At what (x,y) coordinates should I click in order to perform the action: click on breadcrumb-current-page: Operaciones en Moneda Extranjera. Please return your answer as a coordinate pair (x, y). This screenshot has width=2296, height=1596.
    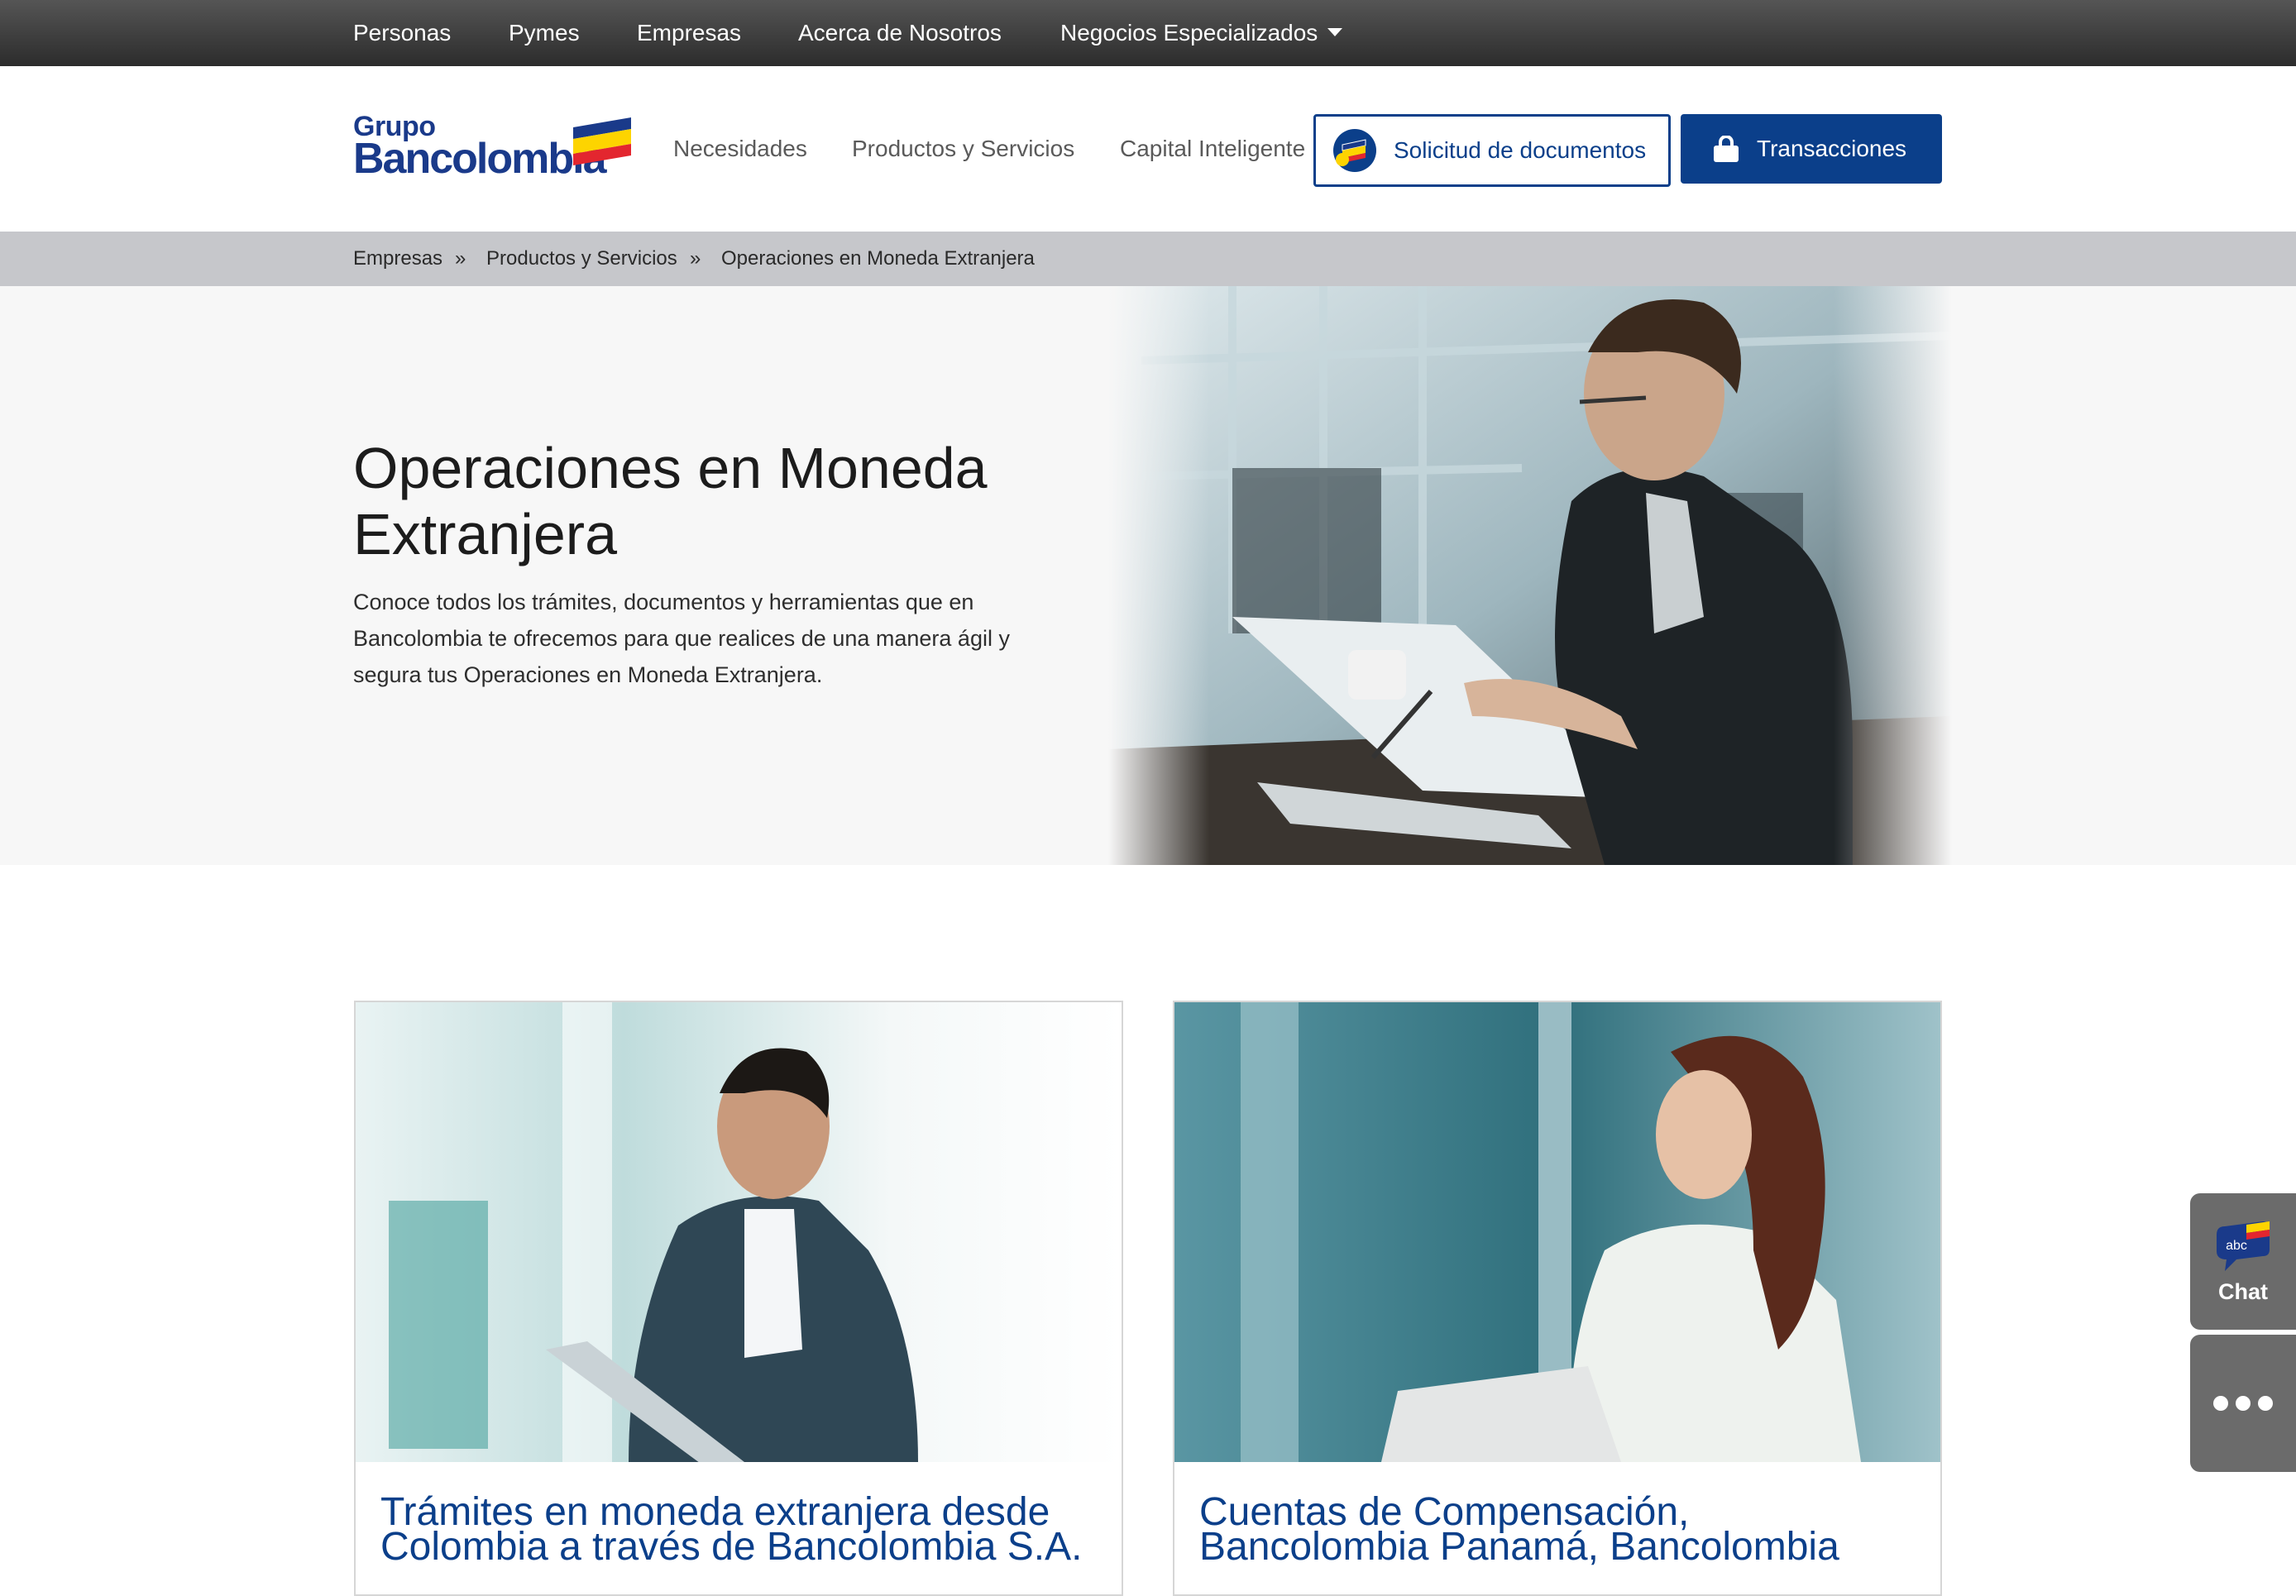
    Looking at the image, I should click on (878, 258).